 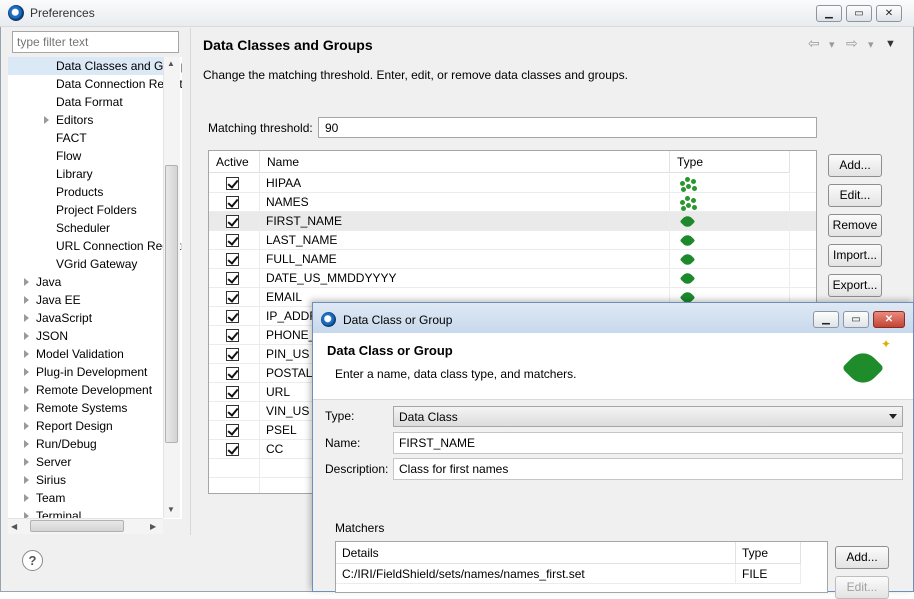 I want to click on maximize-button: ▭, so click(x=859, y=13).